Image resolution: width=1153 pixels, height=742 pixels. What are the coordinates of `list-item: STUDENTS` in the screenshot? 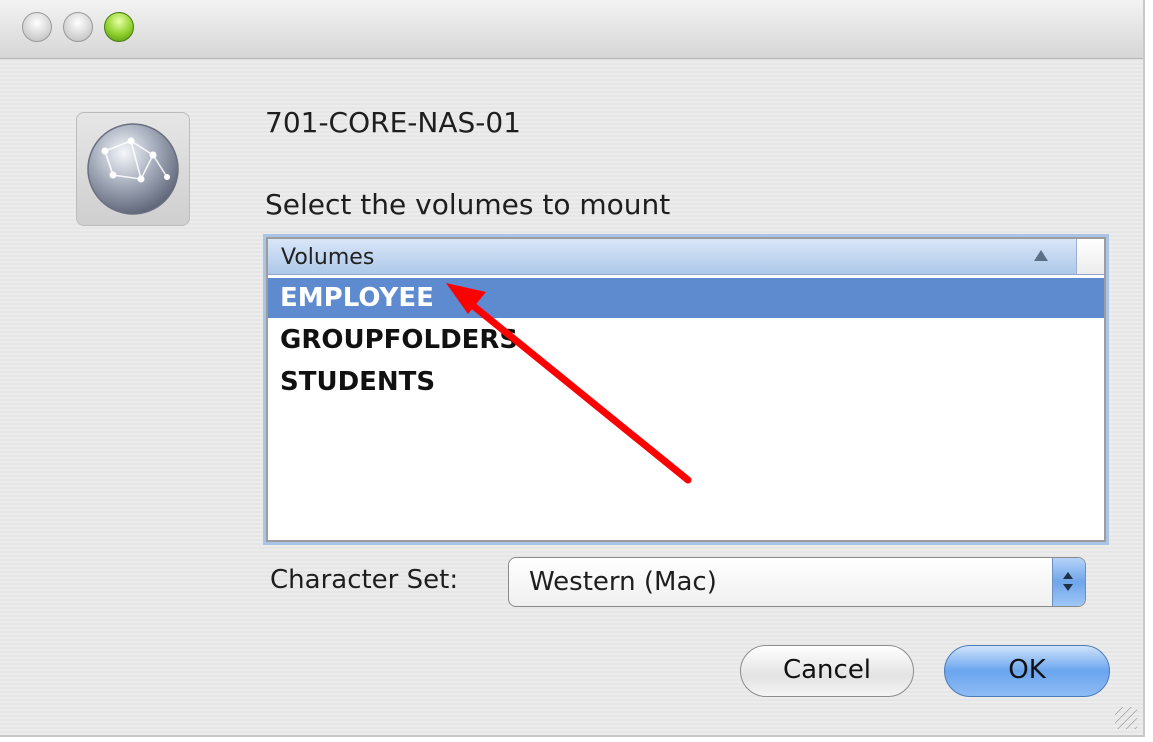 It's located at (686, 382).